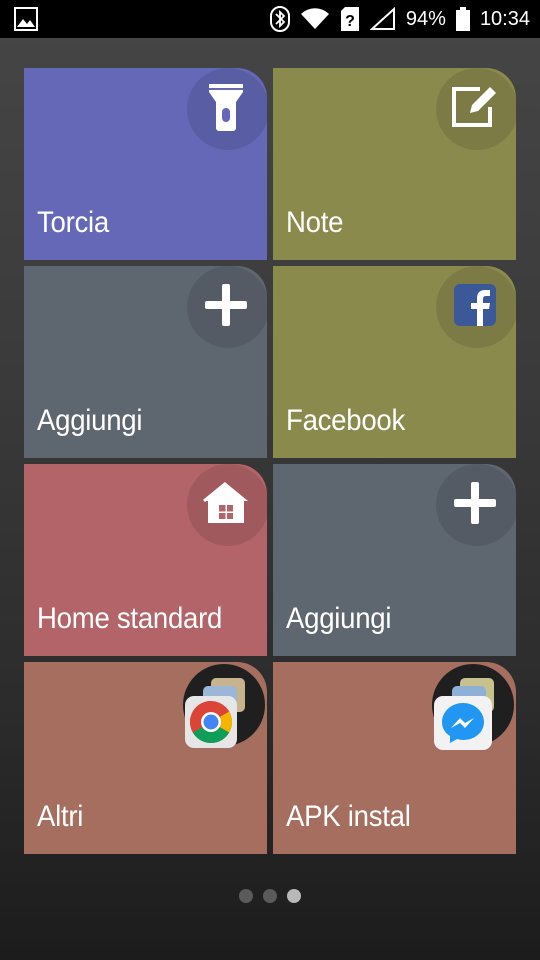  I want to click on signal-icon, so click(382, 19).